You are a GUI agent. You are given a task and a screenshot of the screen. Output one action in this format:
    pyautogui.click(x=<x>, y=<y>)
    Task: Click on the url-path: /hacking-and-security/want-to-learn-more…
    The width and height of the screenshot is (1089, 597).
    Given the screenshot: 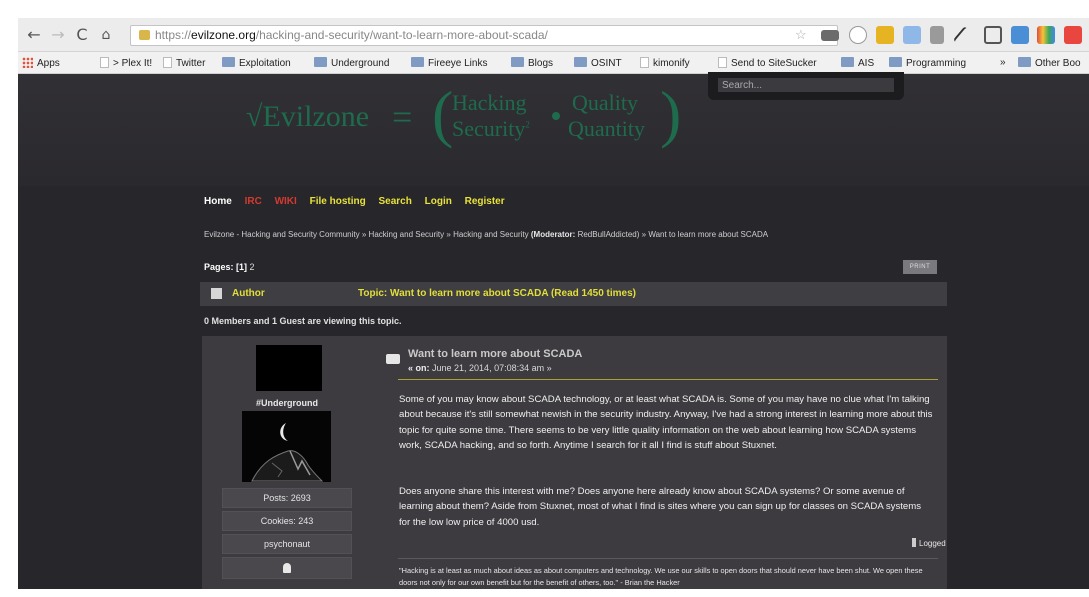 What is the action you would take?
    pyautogui.click(x=401, y=35)
    